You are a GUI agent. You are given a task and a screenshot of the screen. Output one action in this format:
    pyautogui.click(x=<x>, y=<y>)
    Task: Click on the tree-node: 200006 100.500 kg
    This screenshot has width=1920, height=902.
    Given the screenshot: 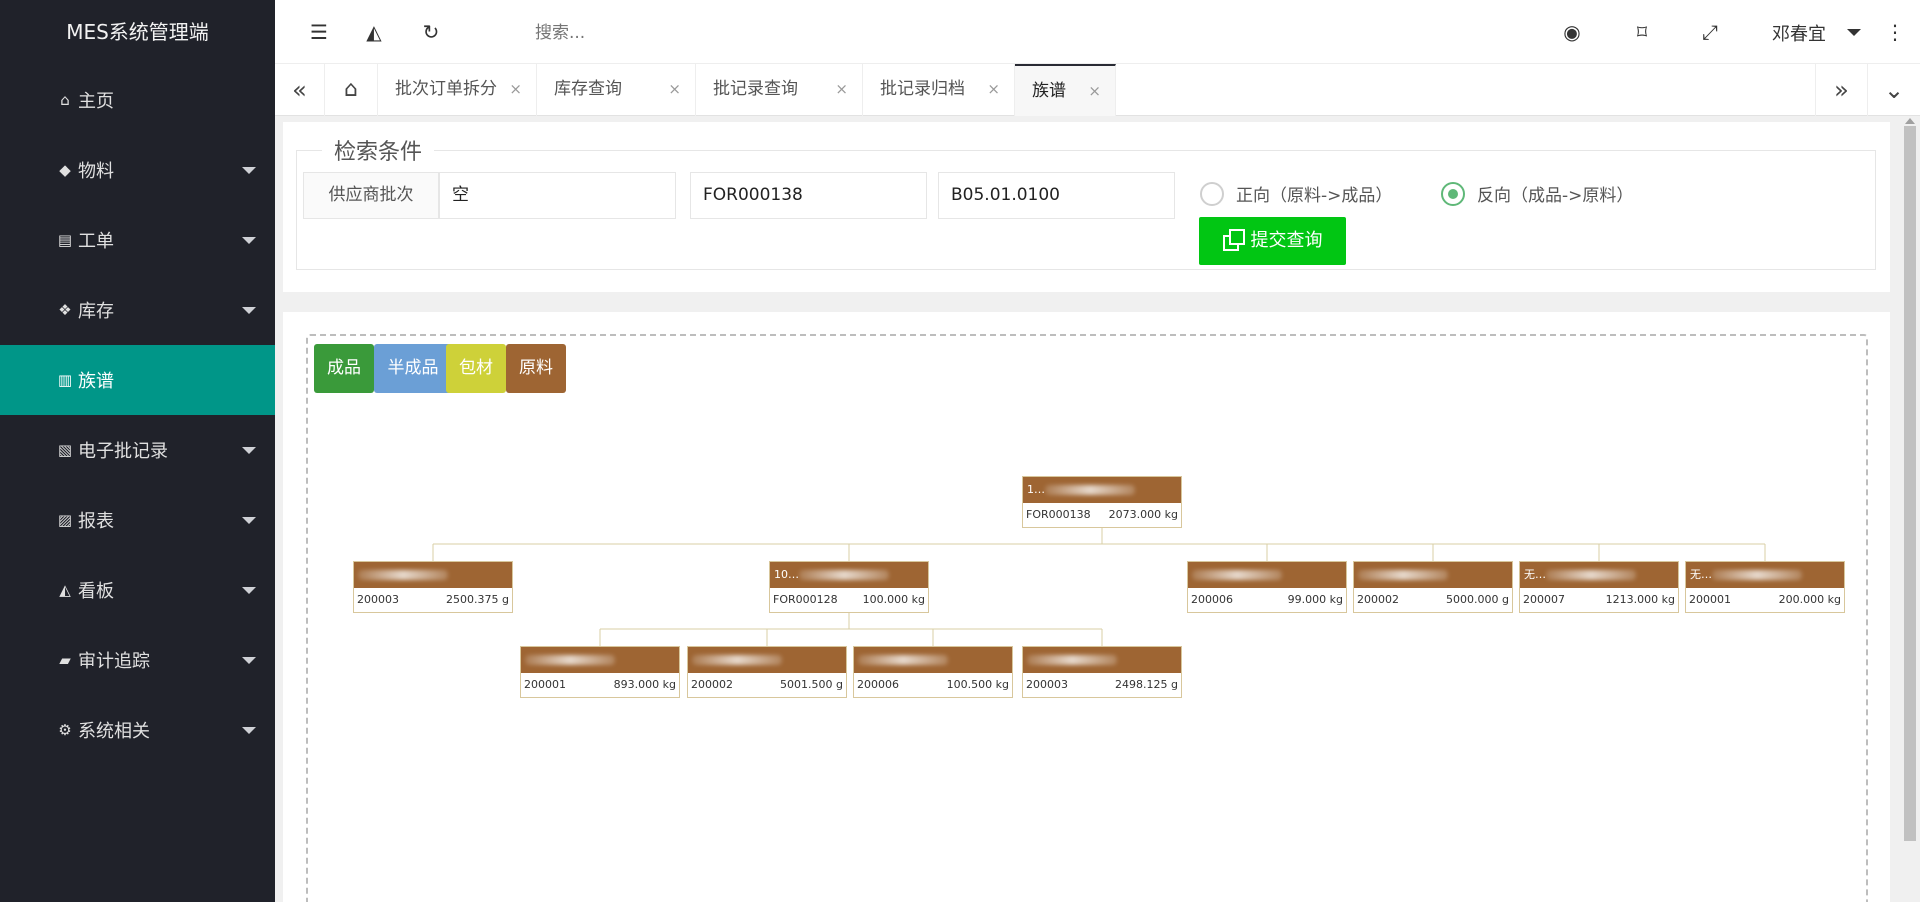 What is the action you would take?
    pyautogui.click(x=933, y=672)
    